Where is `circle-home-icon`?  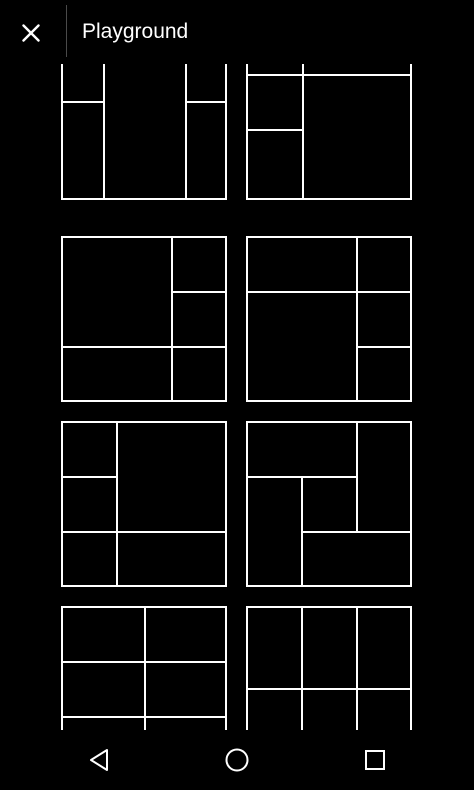 circle-home-icon is located at coordinates (237, 760).